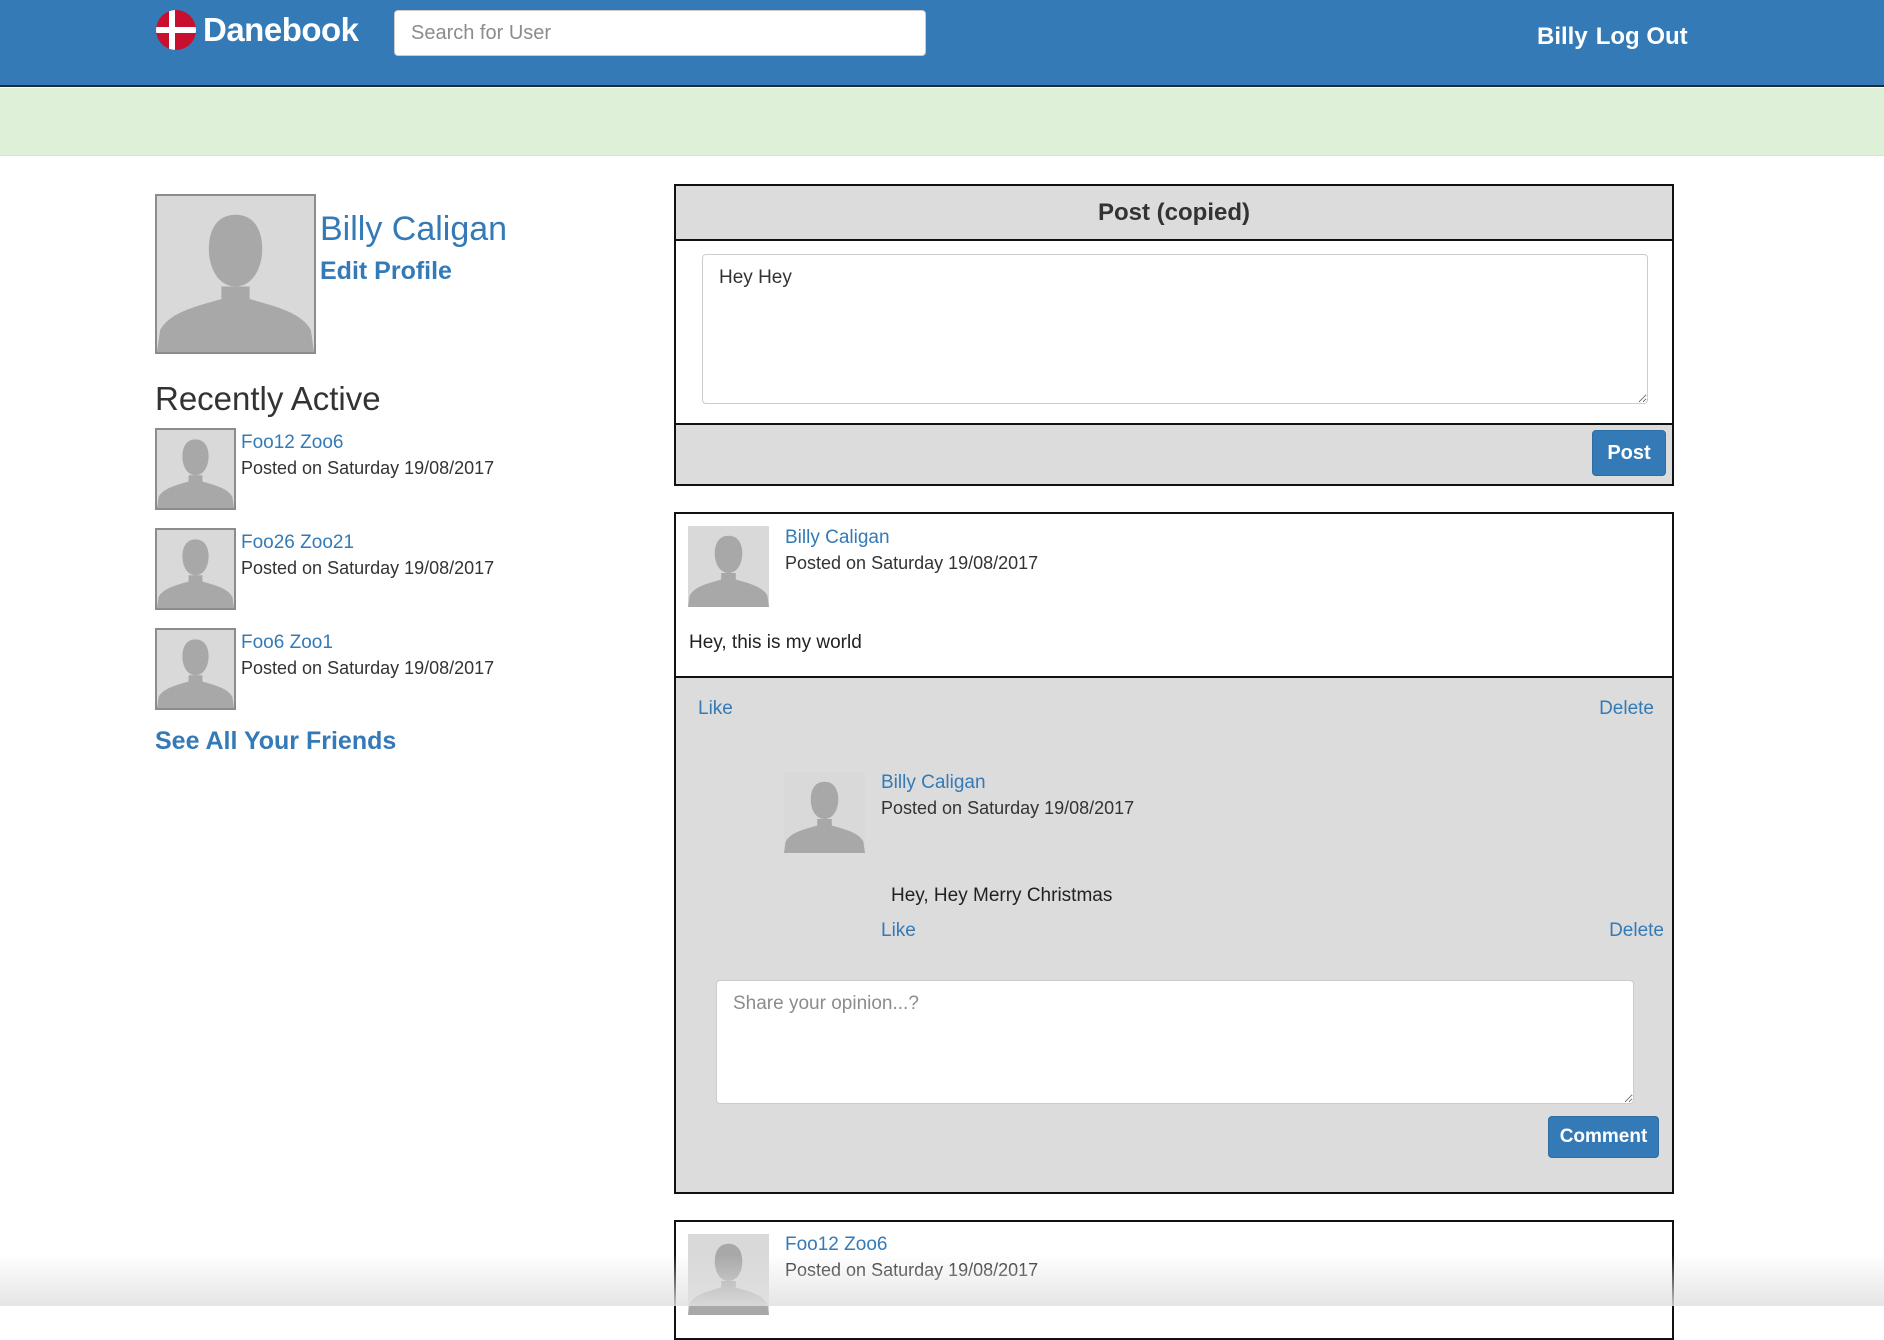  I want to click on top-navbar: Danebook Billy Log Out, so click(942, 43).